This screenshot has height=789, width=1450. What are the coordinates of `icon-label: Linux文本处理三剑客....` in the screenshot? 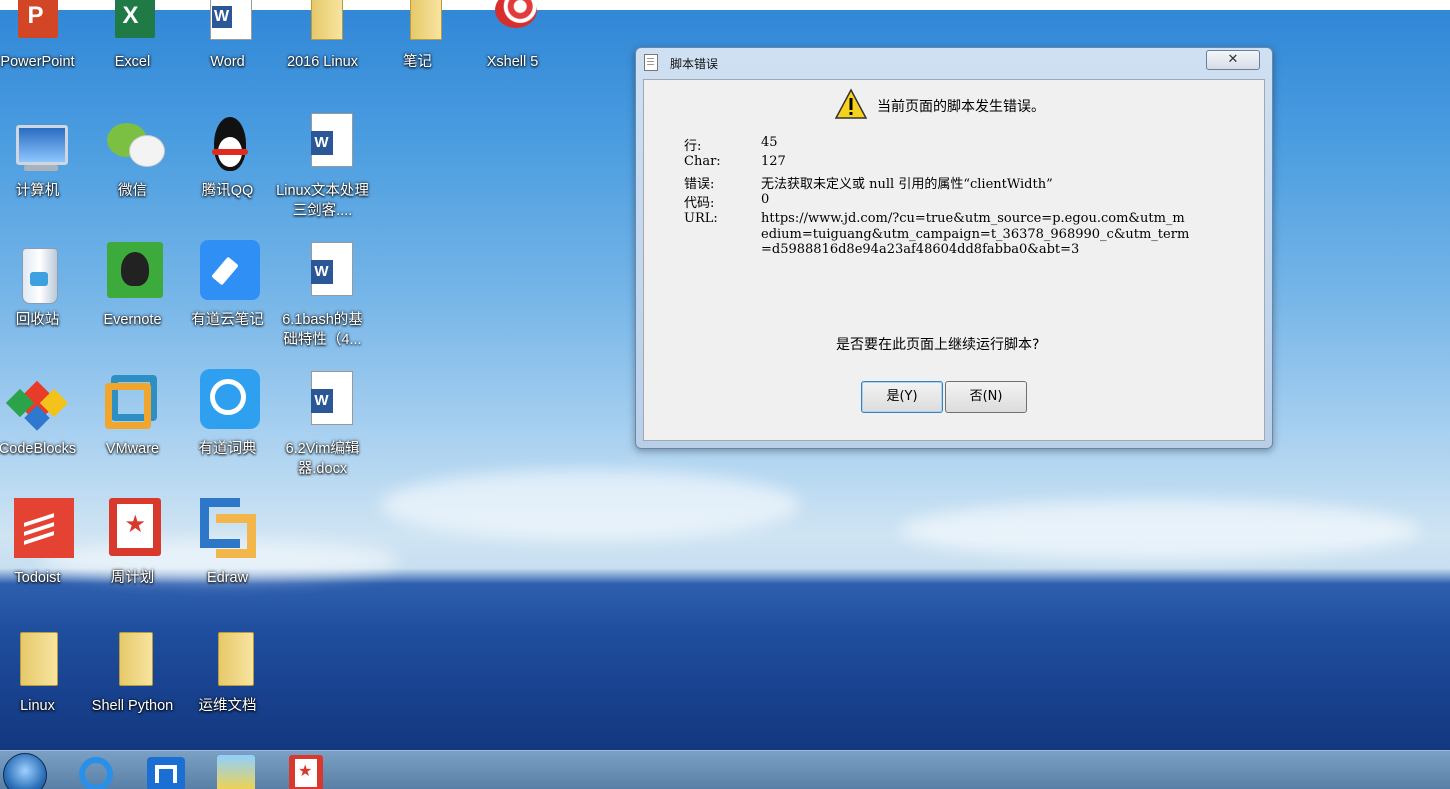 It's located at (322, 201).